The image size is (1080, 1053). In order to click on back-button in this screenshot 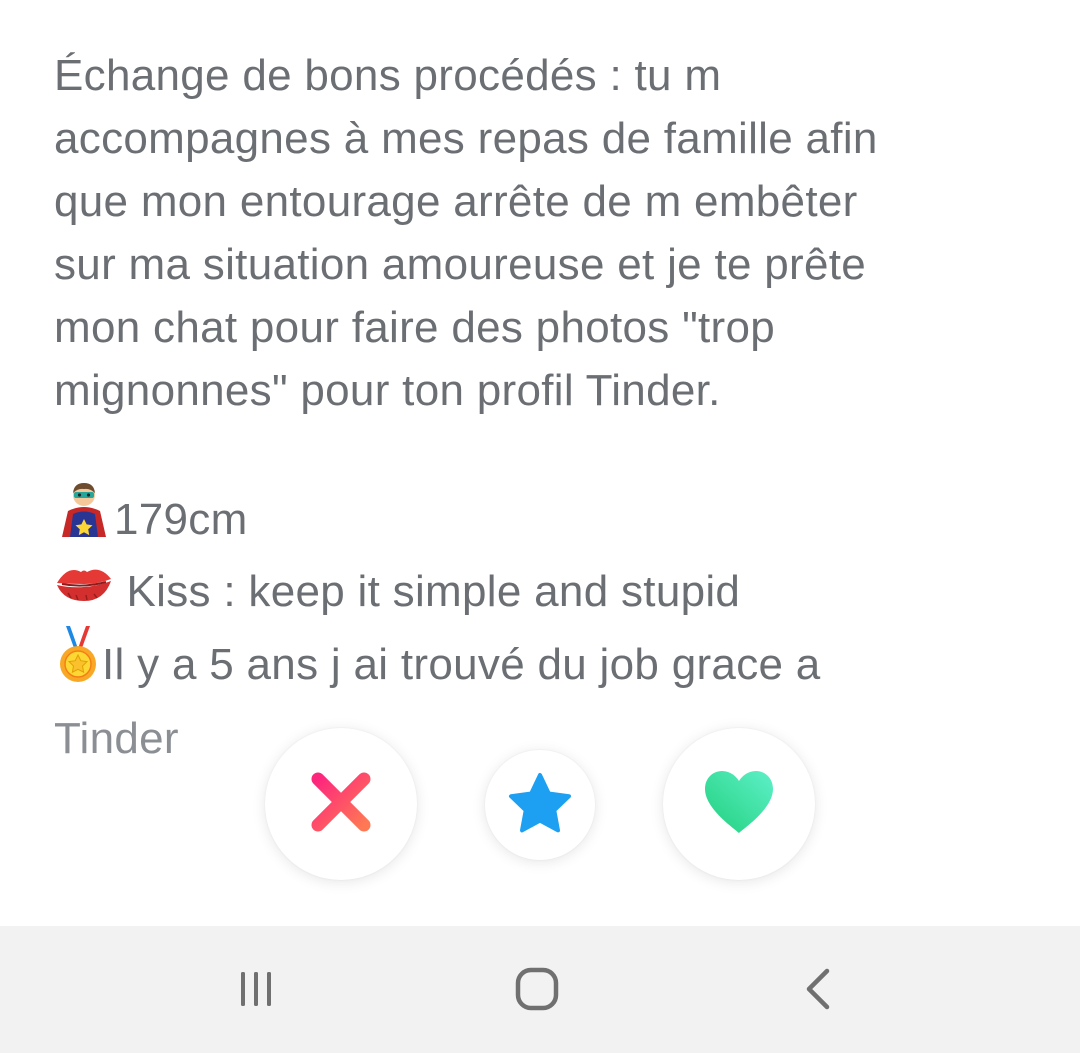, I will do `click(818, 991)`.